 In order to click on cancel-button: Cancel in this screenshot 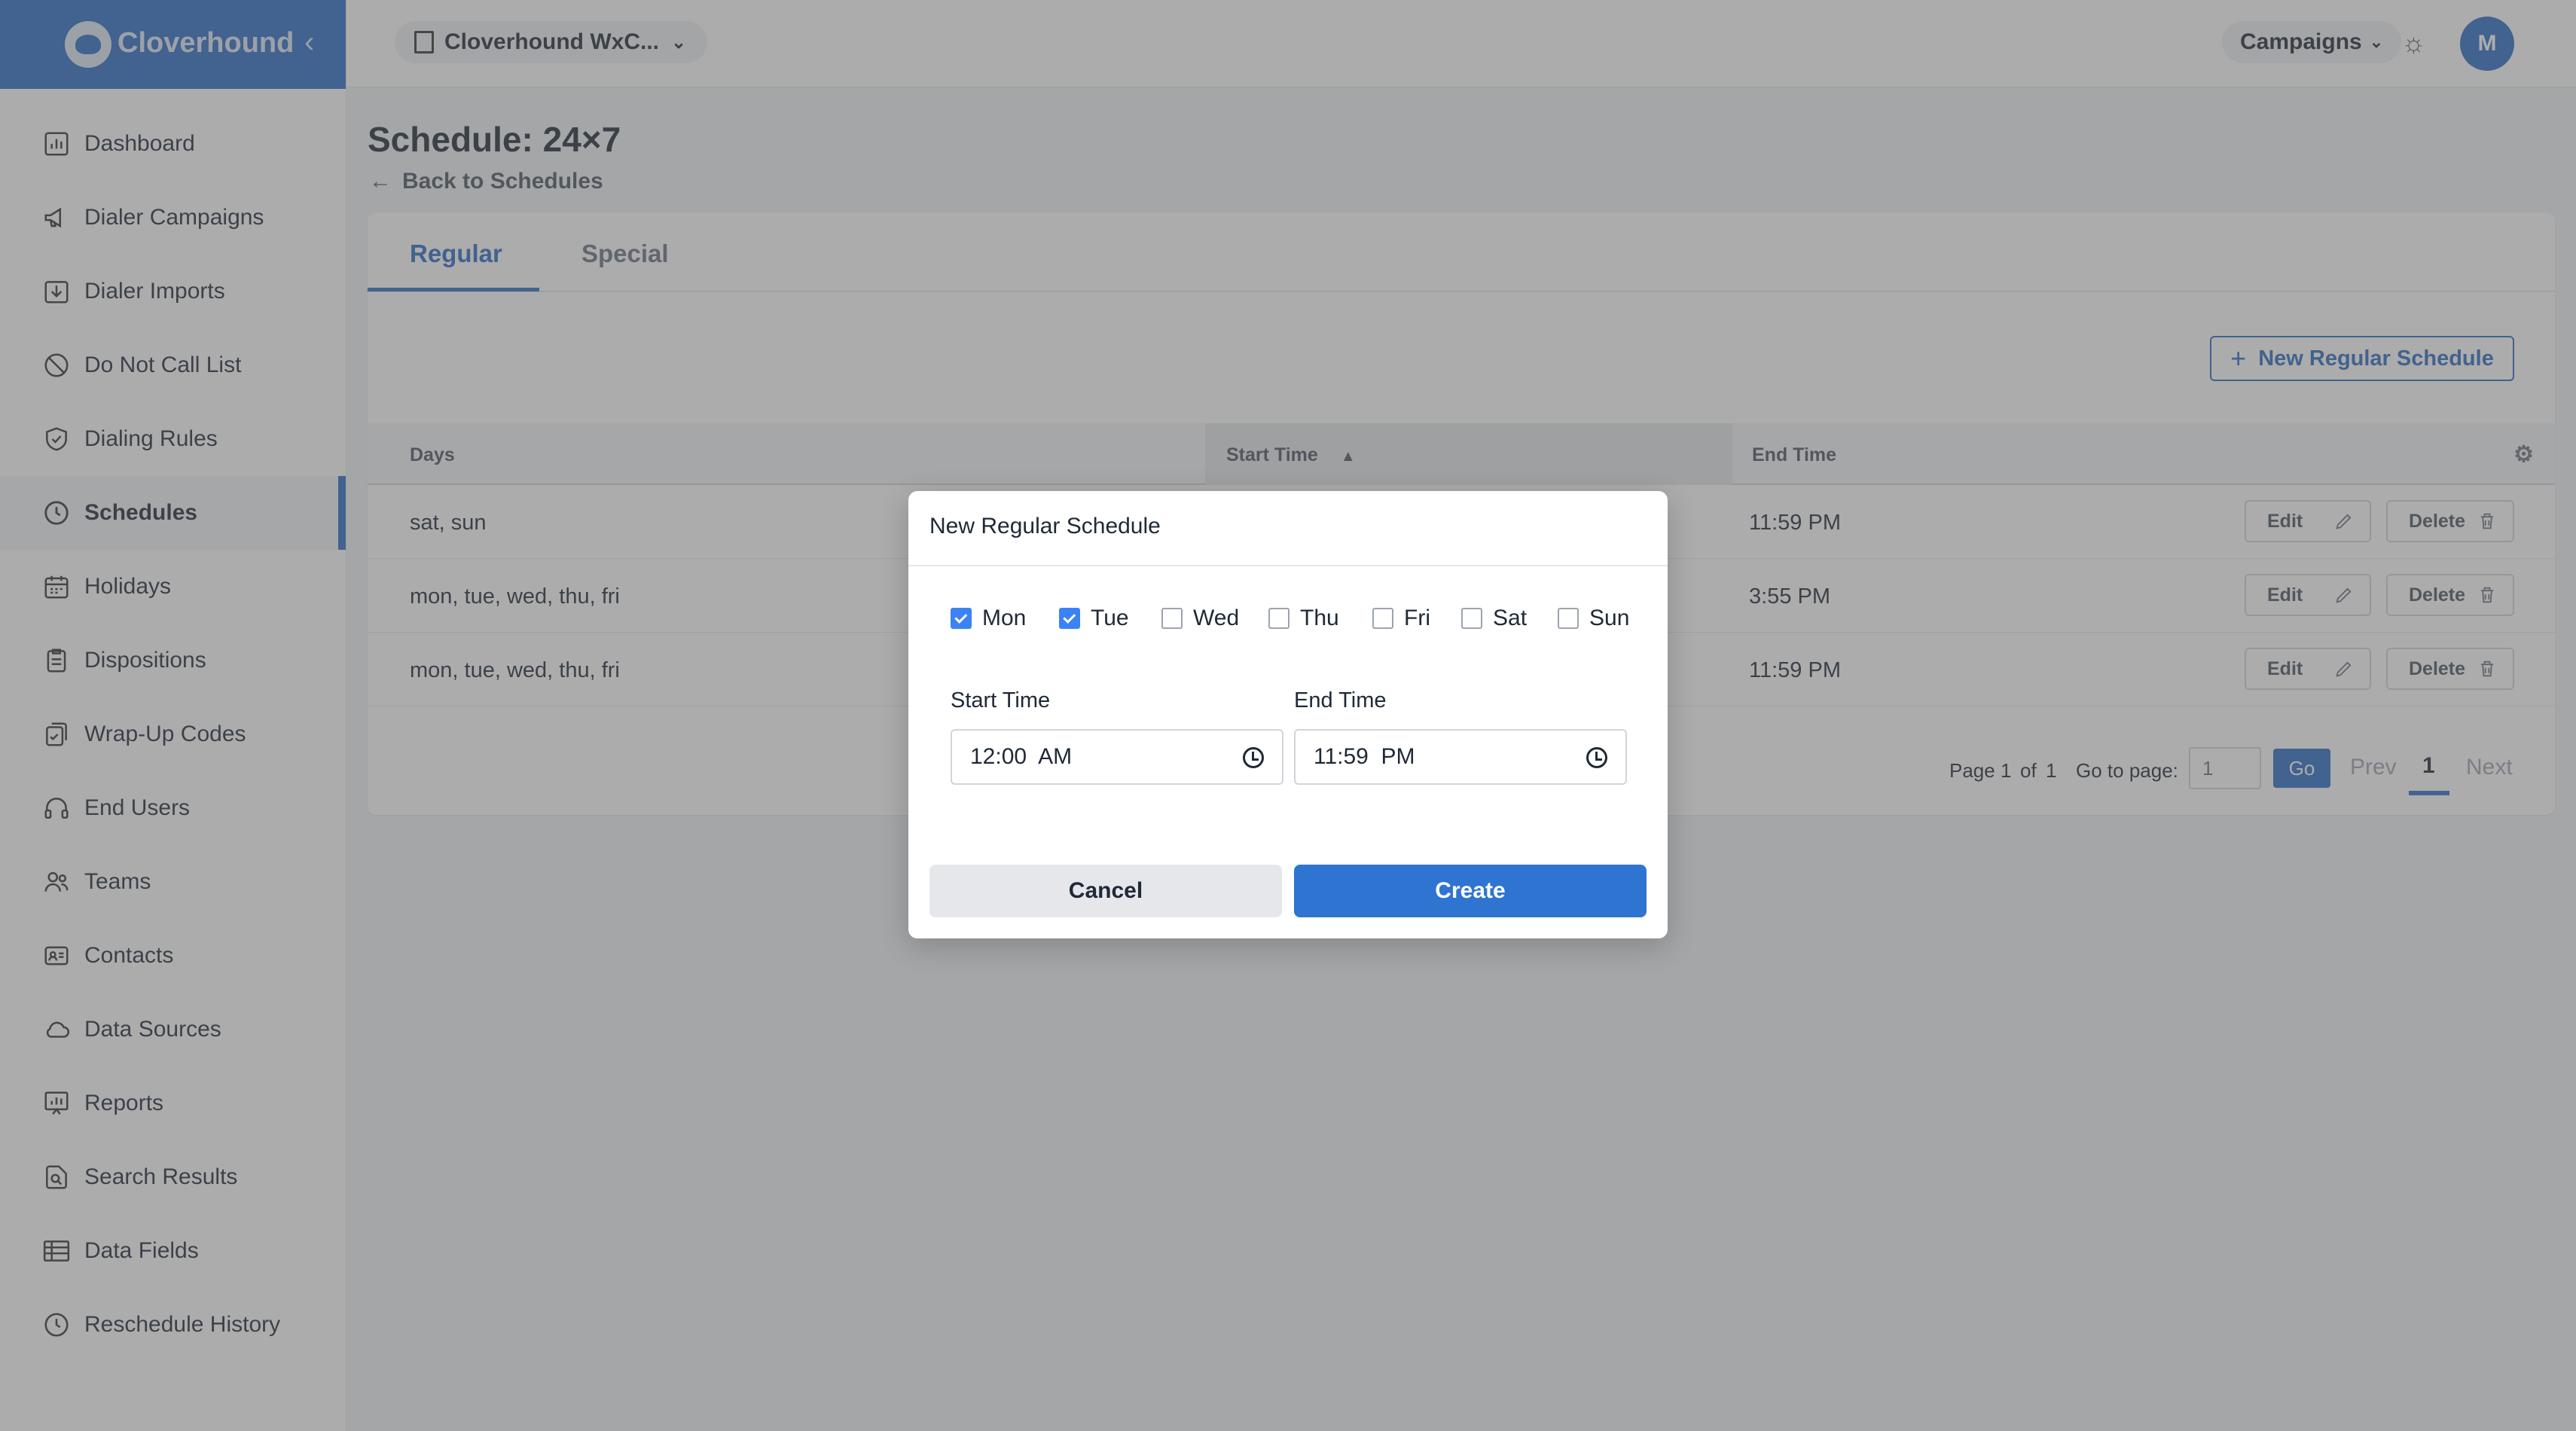, I will do `click(1106, 891)`.